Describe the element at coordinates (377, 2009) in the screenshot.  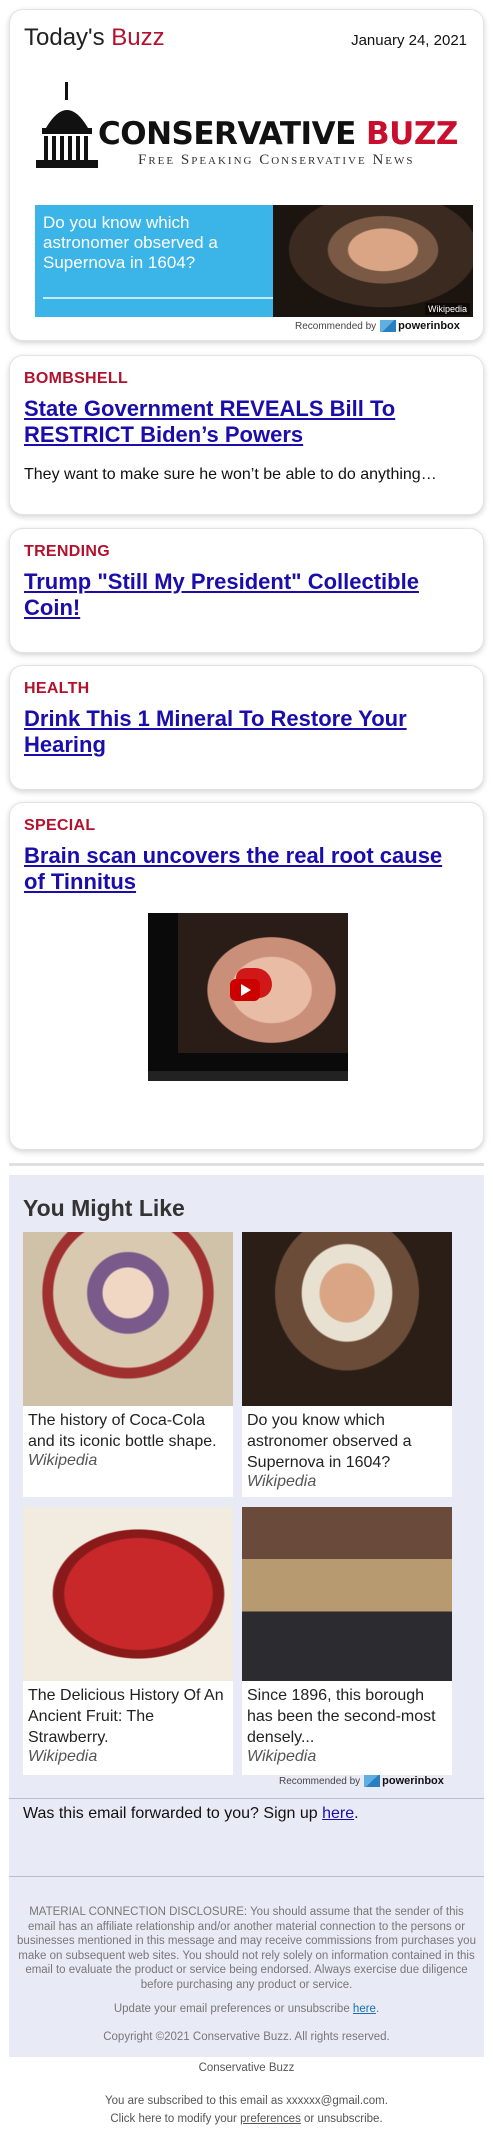
I see `update-prefs-end: .` at that location.